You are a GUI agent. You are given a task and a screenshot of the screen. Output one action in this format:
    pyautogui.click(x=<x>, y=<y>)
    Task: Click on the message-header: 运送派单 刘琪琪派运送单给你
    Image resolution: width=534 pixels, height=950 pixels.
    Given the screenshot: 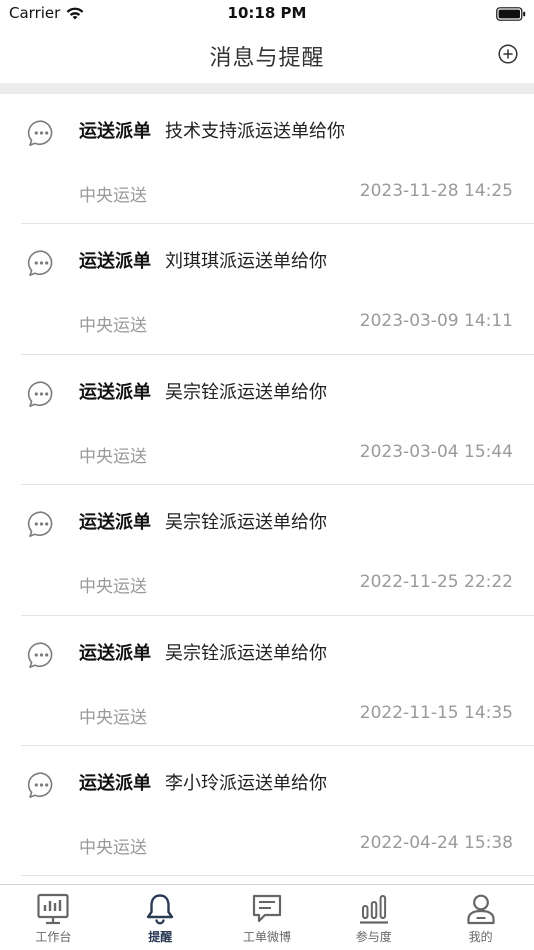 What is the action you would take?
    pyautogui.click(x=203, y=260)
    